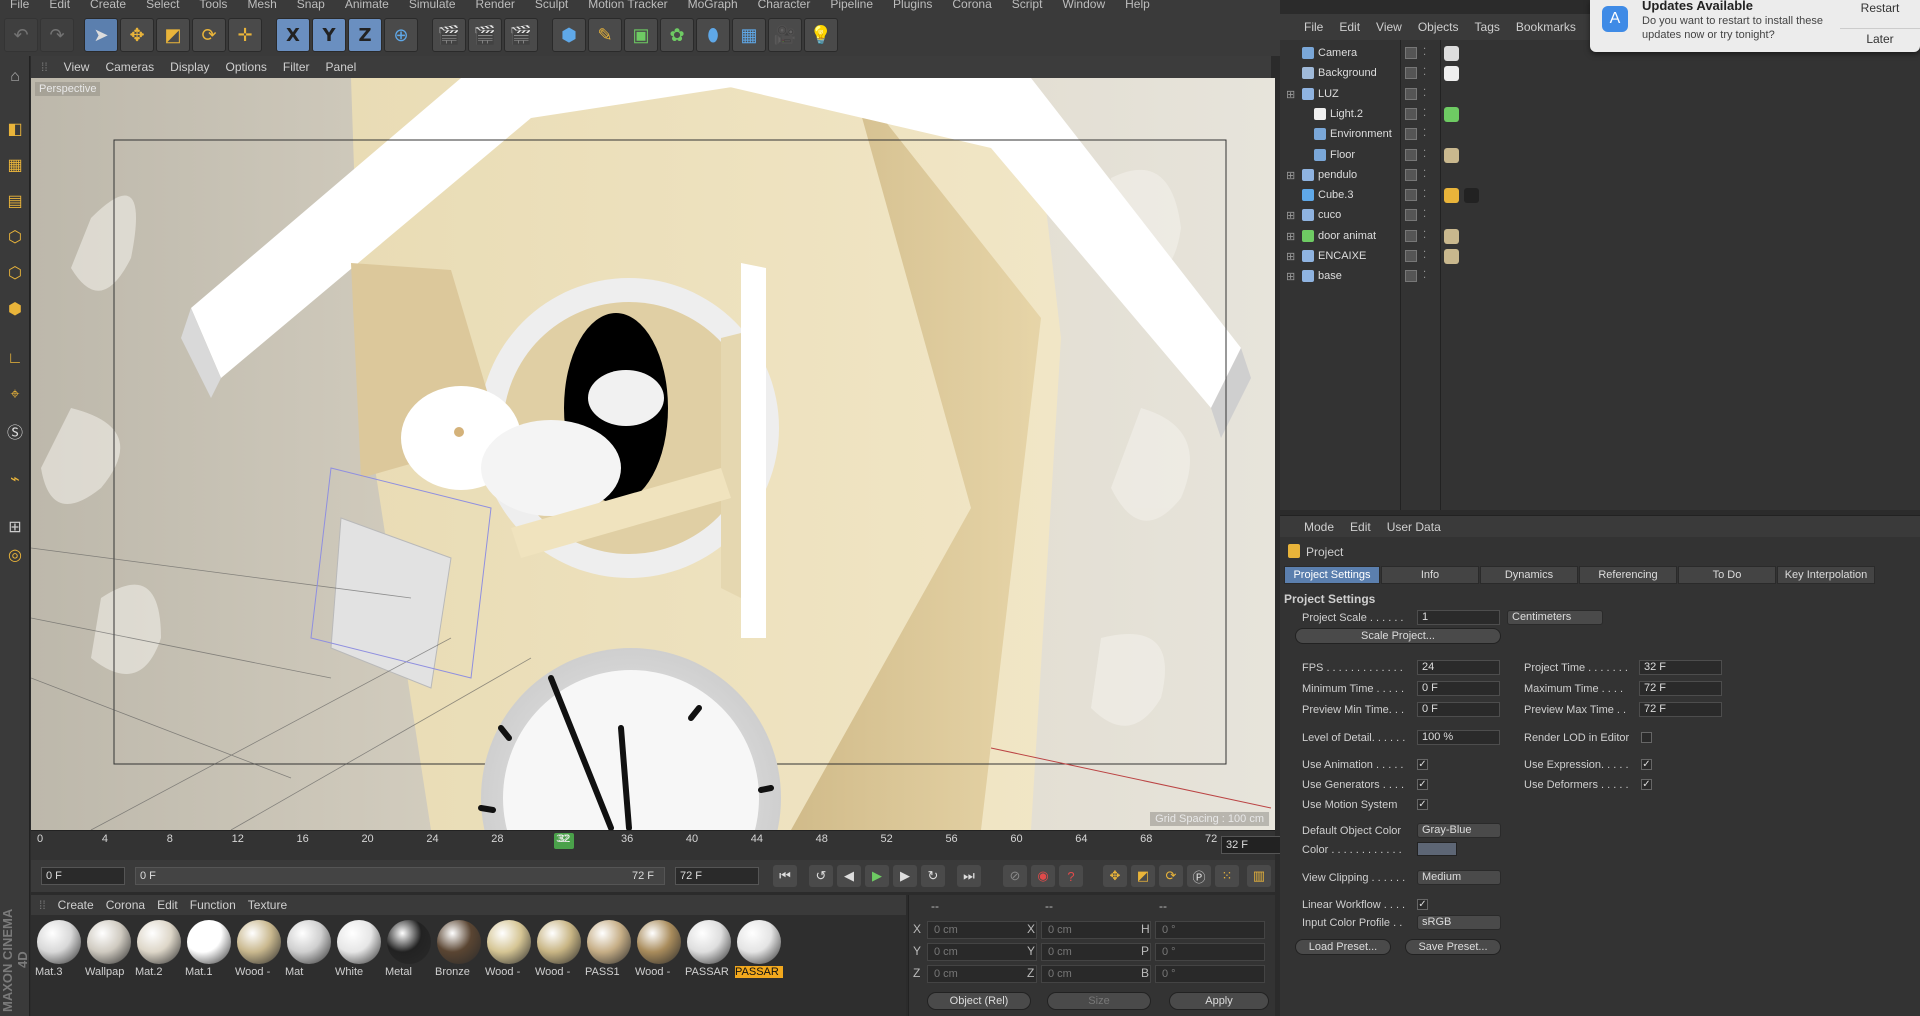 Image resolution: width=1920 pixels, height=1016 pixels. Describe the element at coordinates (1210, 930) in the screenshot. I see `coordinate-field: 0 °` at that location.